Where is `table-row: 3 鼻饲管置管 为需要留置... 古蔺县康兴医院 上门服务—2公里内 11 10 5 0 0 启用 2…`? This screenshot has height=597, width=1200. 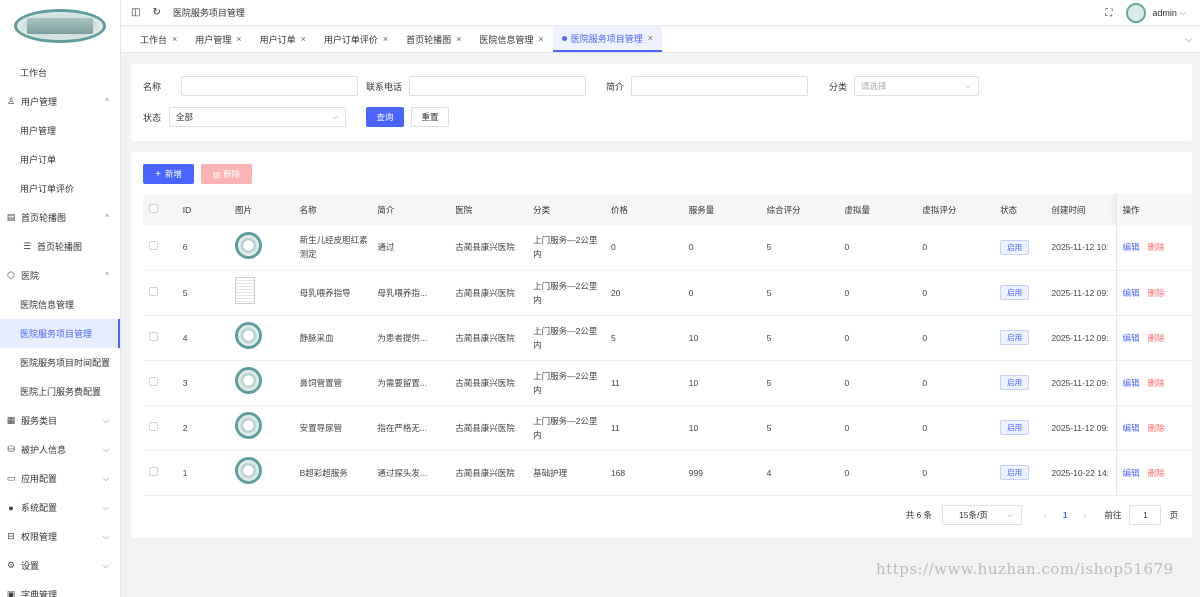
table-row: 3 鼻饲管置管 为需要留置... 古蔺县康兴医院 上门服务—2公里内 11 10 5 0 0 启用 2… is located at coordinates (668, 383).